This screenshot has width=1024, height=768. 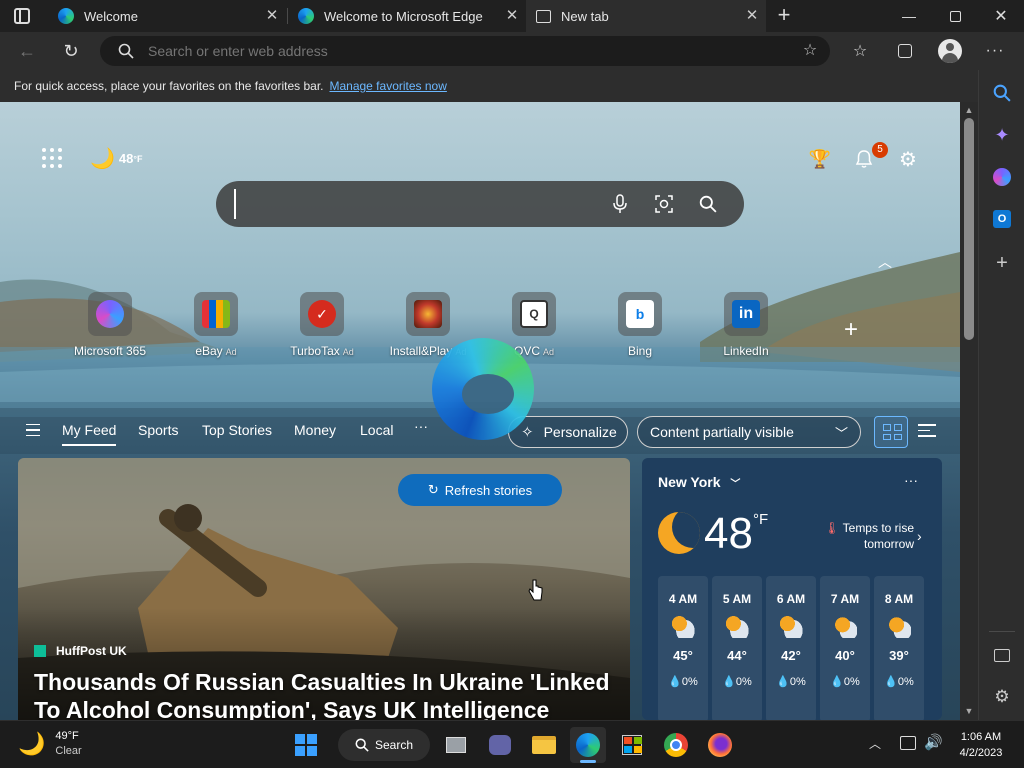 What do you see at coordinates (905, 51) in the screenshot?
I see `collections-button` at bounding box center [905, 51].